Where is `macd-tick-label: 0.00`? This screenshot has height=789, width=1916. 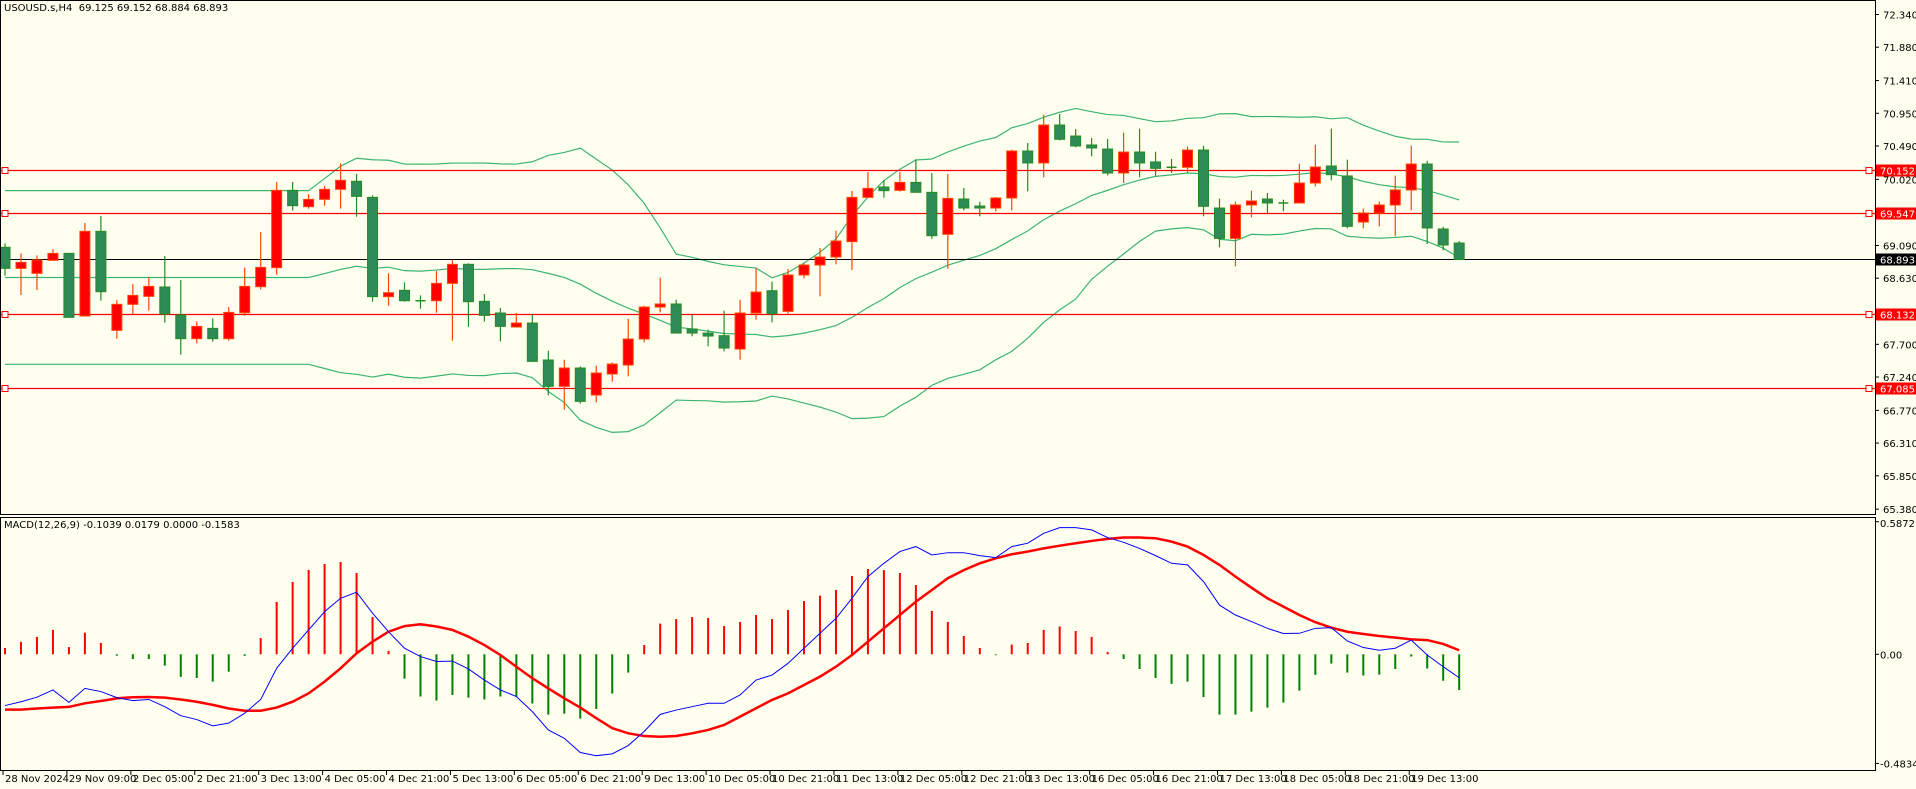
macd-tick-label: 0.00 is located at coordinates (1891, 655).